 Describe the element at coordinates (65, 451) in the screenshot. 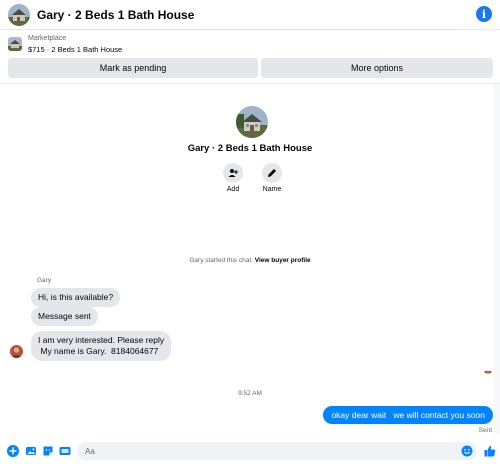

I see `gif-icon` at that location.